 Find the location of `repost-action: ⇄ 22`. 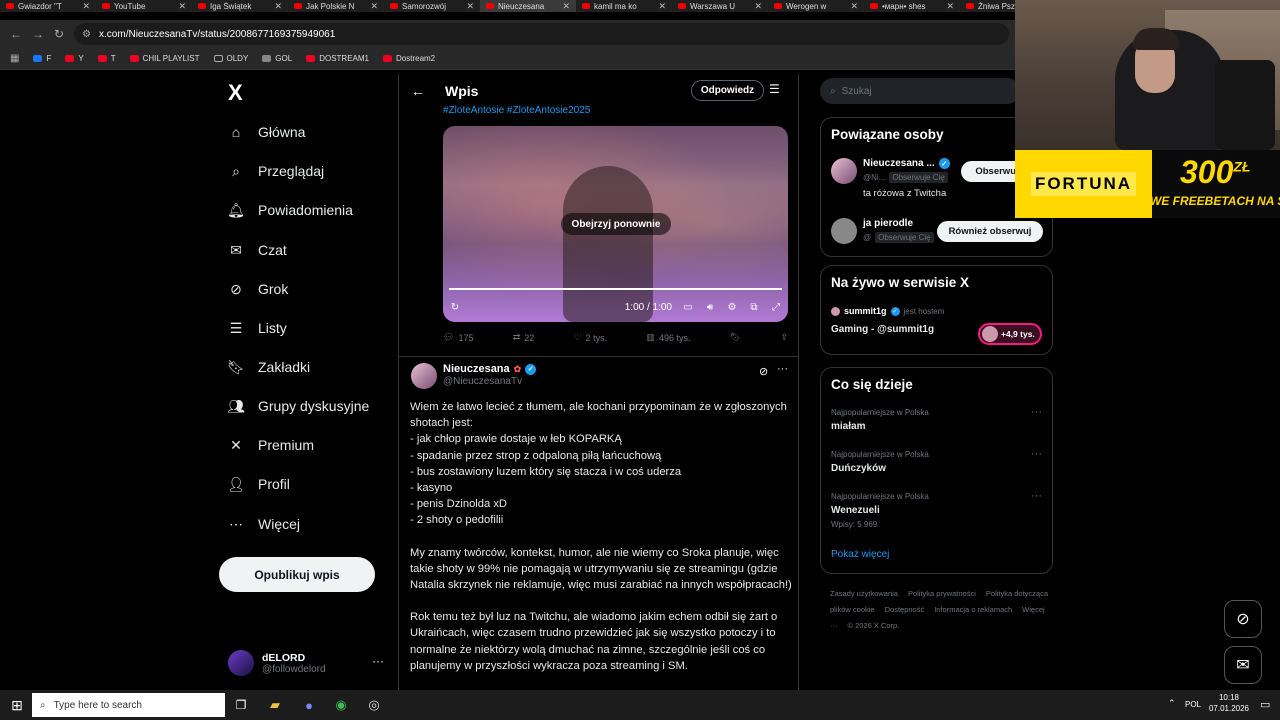

repost-action: ⇄ 22 is located at coordinates (524, 337).